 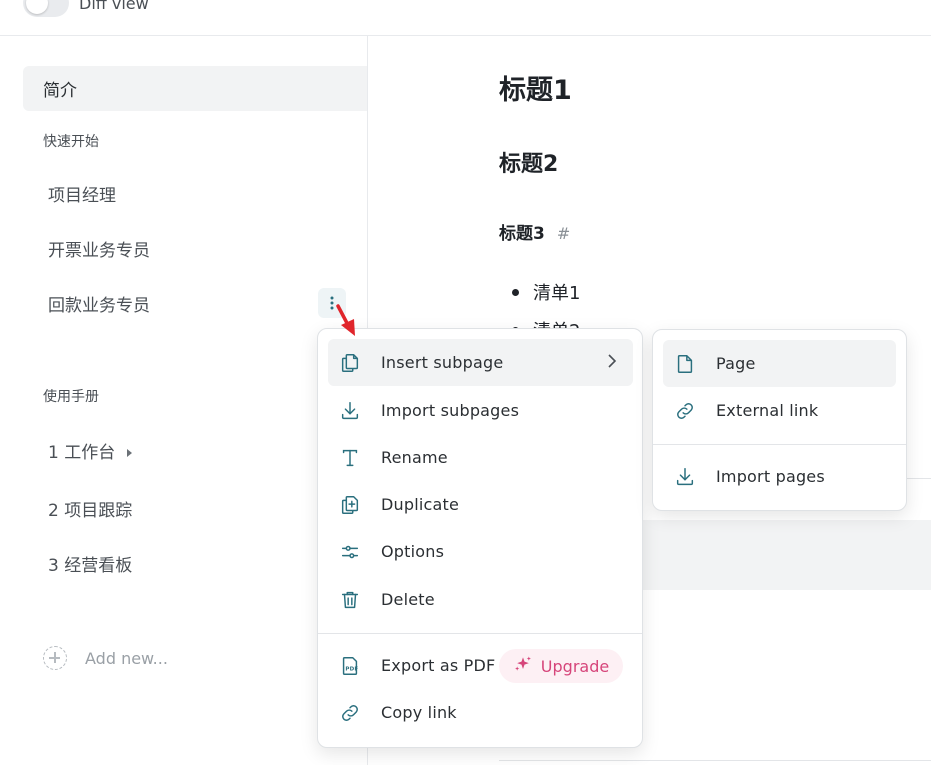 I want to click on sidebar-item-collection-specialist: 回款业务专员, so click(x=99, y=303).